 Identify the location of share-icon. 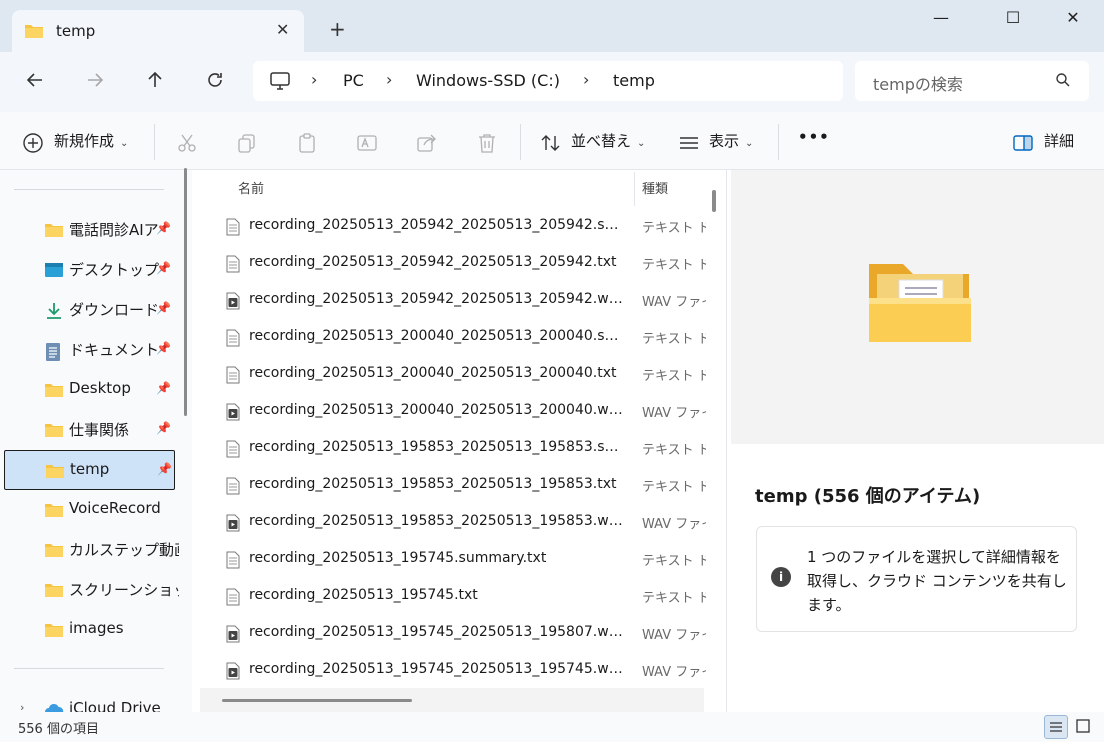
(427, 143).